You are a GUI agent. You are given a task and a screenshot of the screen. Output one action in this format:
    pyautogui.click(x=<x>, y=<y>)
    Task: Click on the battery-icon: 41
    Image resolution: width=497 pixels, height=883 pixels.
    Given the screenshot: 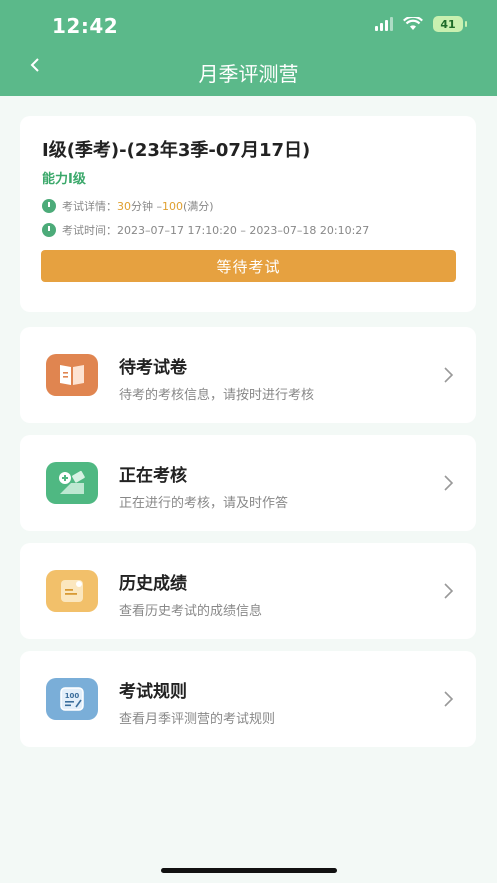 What is the action you would take?
    pyautogui.click(x=450, y=24)
    